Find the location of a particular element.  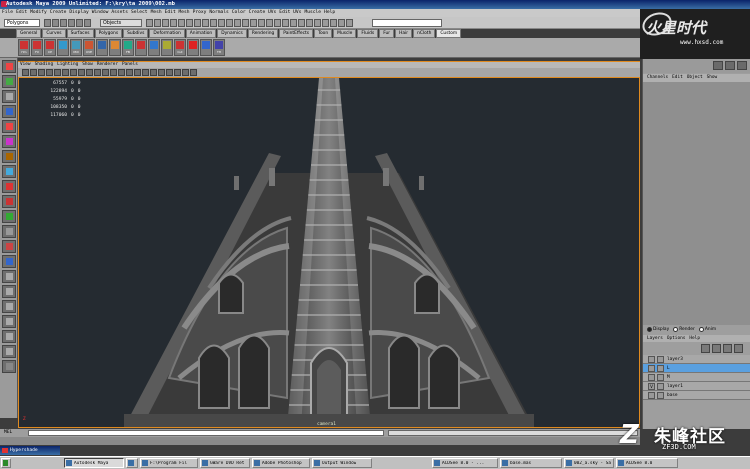

layout-persp-button is located at coordinates (9, 246).